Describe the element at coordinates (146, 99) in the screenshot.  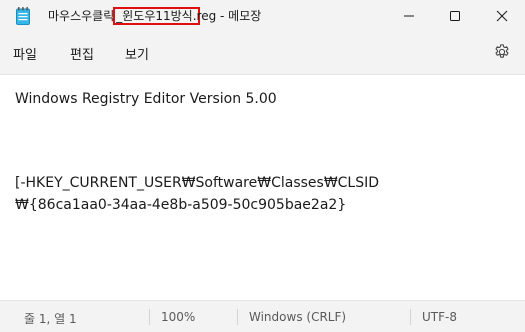
I see `editor-line: Windows Registry Editor Version 5.00` at that location.